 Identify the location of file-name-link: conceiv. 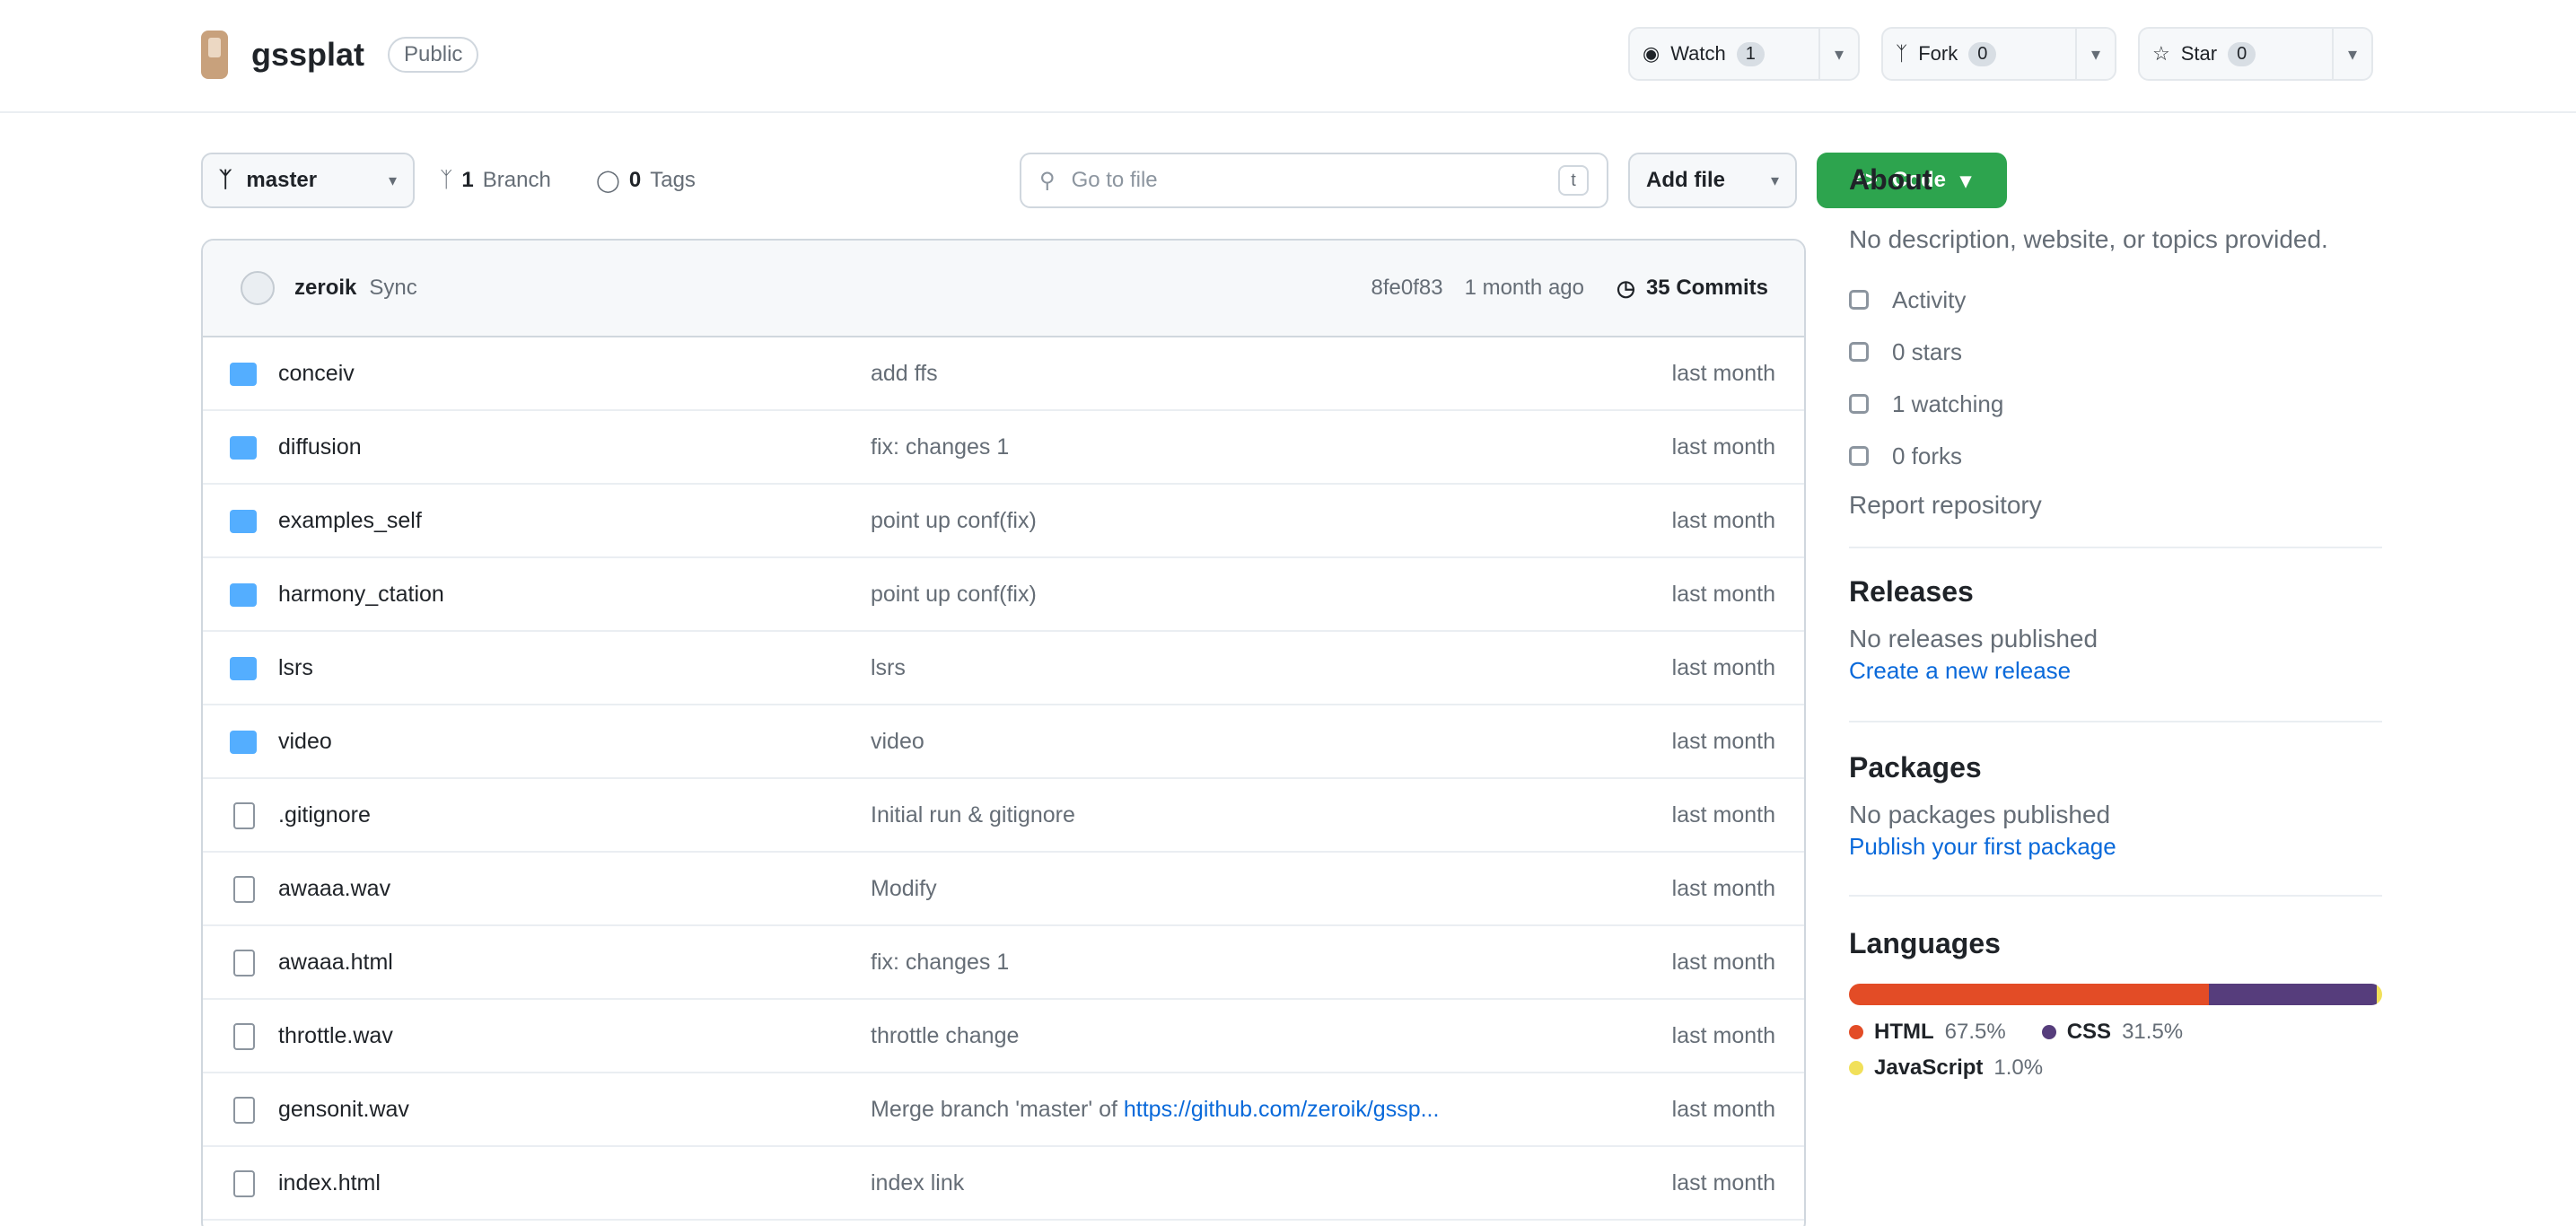
(316, 374).